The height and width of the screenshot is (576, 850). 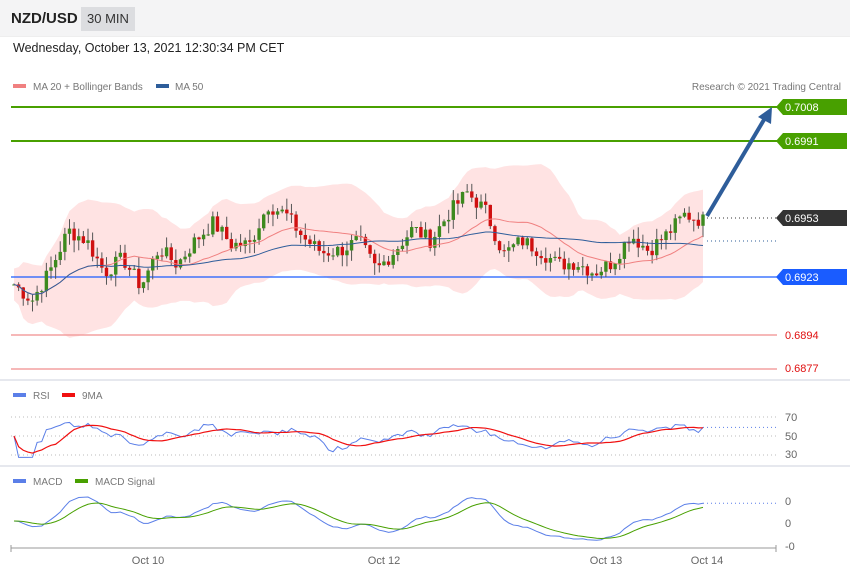 What do you see at coordinates (790, 547) in the screenshot?
I see `macd-tick-bottom: -0` at bounding box center [790, 547].